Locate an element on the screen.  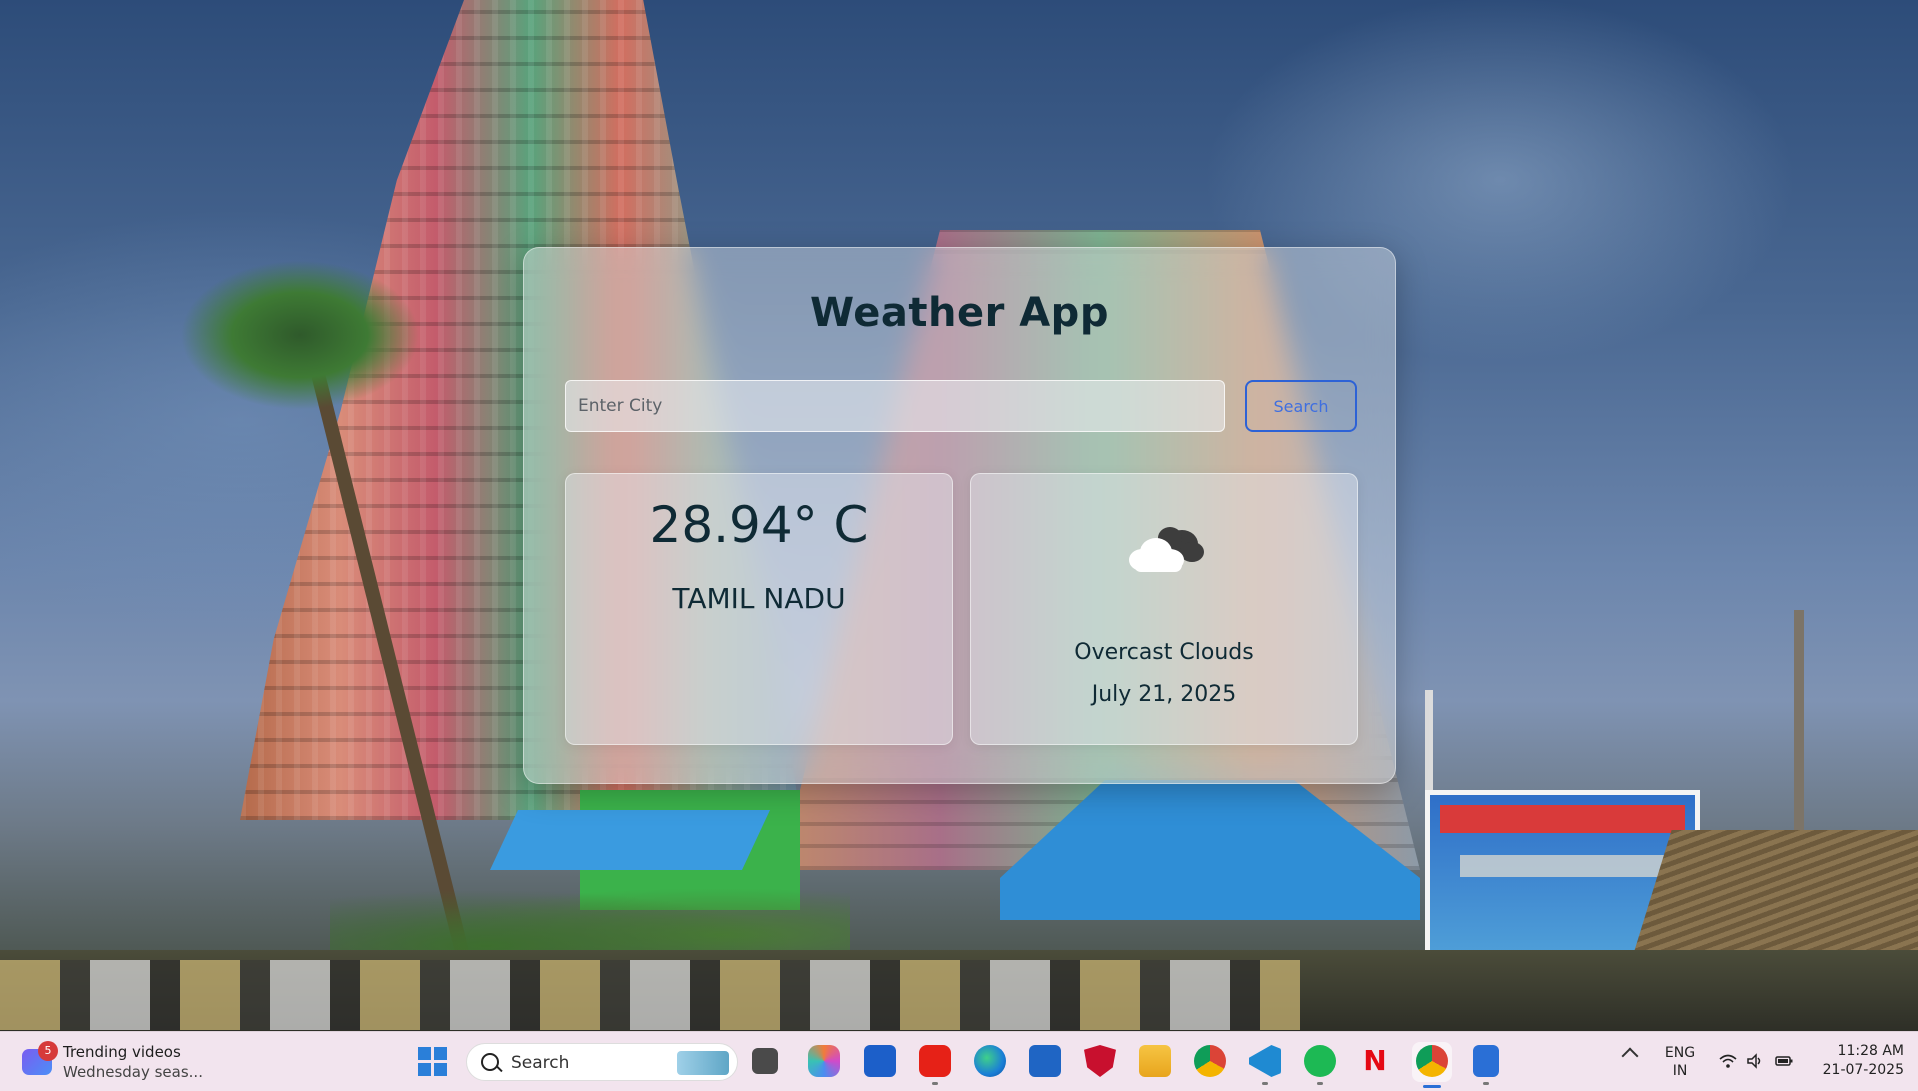
temperature-value: 28.94° C is located at coordinates (759, 525).